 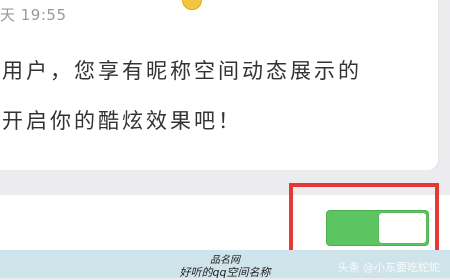 I want to click on smiley-emoji-icon, so click(x=192, y=5).